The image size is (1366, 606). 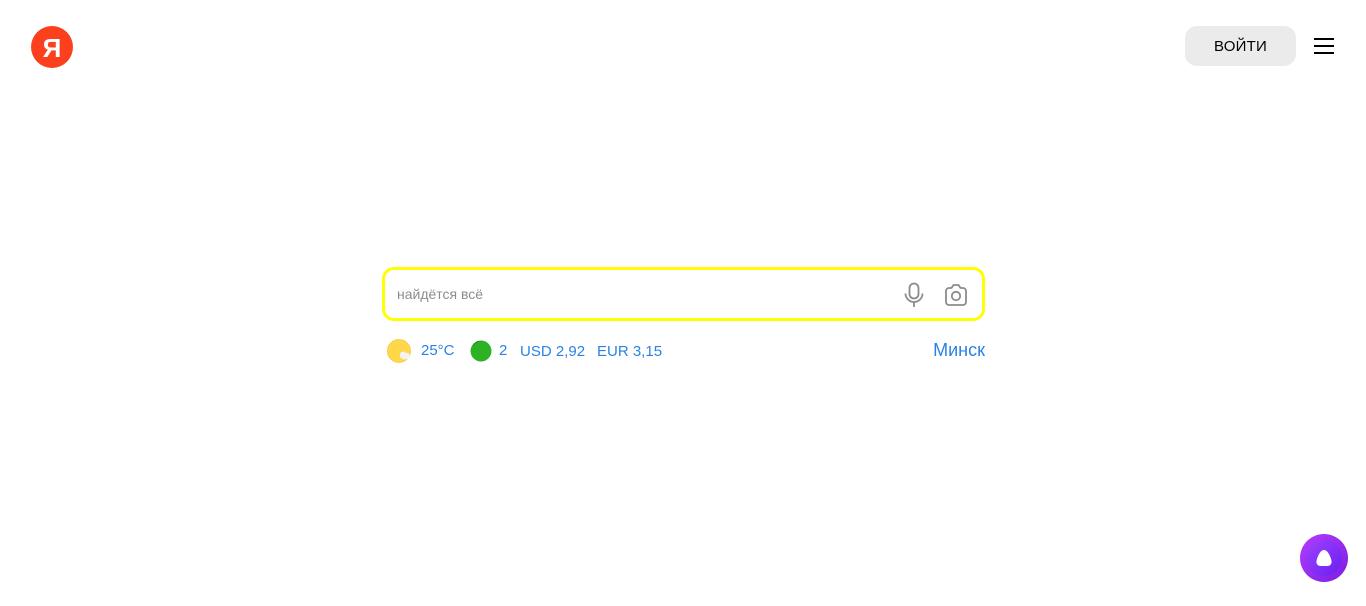 I want to click on informers-row: 25°C 2 USD 2,92 EUR 3,15 Минск, so click(x=686, y=351).